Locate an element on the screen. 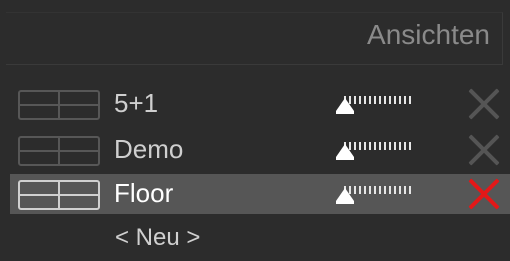 The width and height of the screenshot is (510, 261). view-label: Demo is located at coordinates (149, 149).